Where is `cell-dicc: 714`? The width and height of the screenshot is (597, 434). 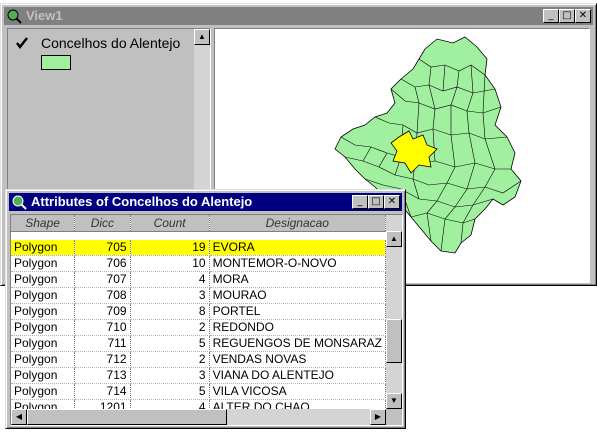 cell-dicc: 714 is located at coordinates (102, 391).